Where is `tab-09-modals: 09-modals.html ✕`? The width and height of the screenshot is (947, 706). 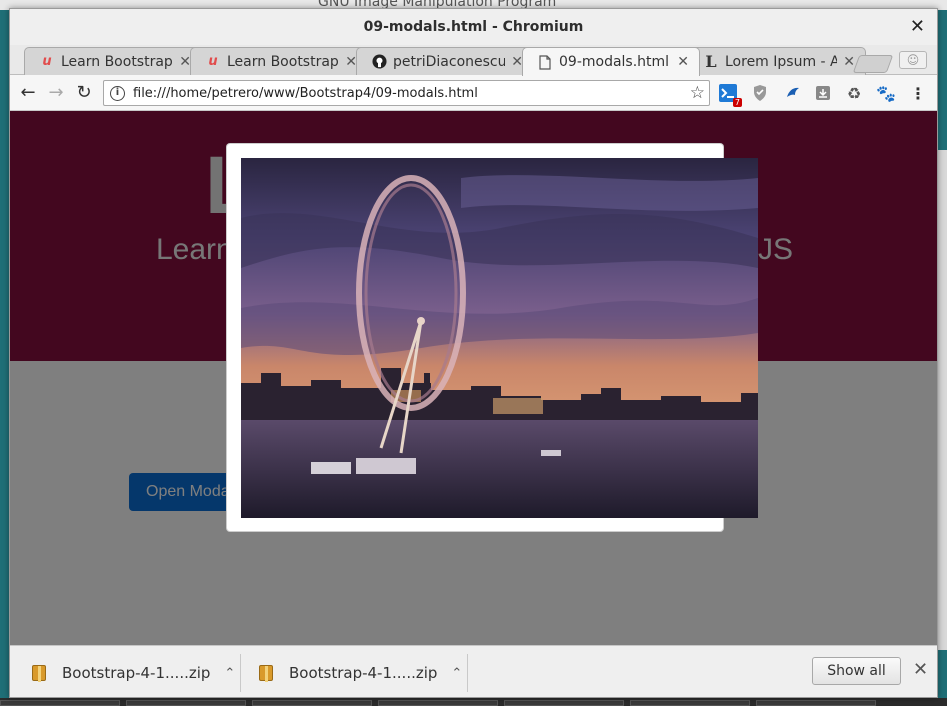 tab-09-modals: 09-modals.html ✕ is located at coordinates (611, 61).